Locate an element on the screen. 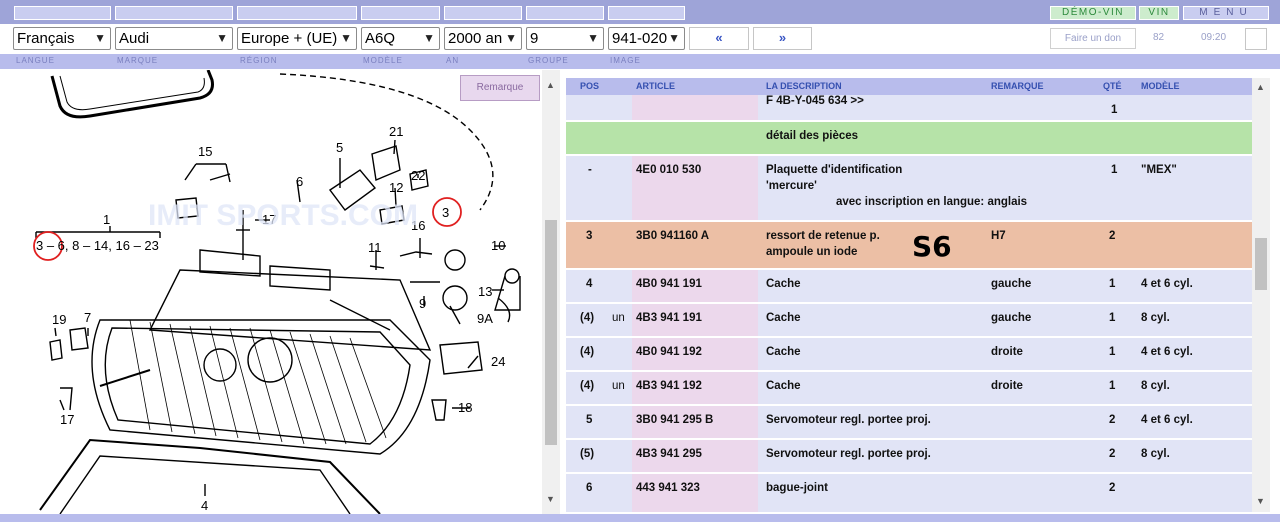 The height and width of the screenshot is (522, 1280). donate-button: Faire un don is located at coordinates (1093, 38).